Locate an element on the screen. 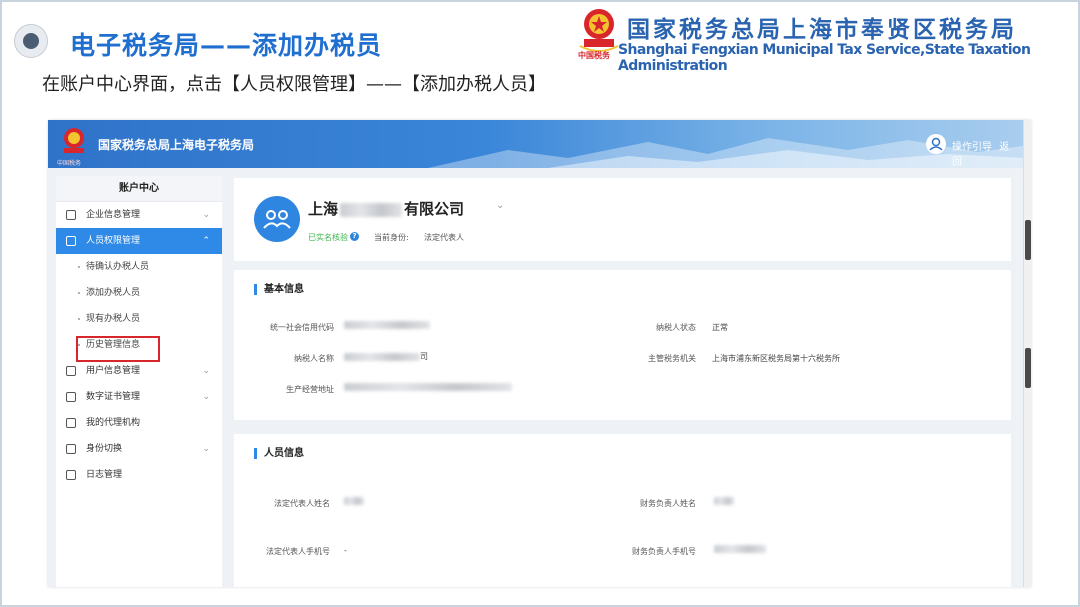 This screenshot has width=1080, height=607. sidebar-item-switch-identity: 身份切换 ⌄ is located at coordinates (139, 449).